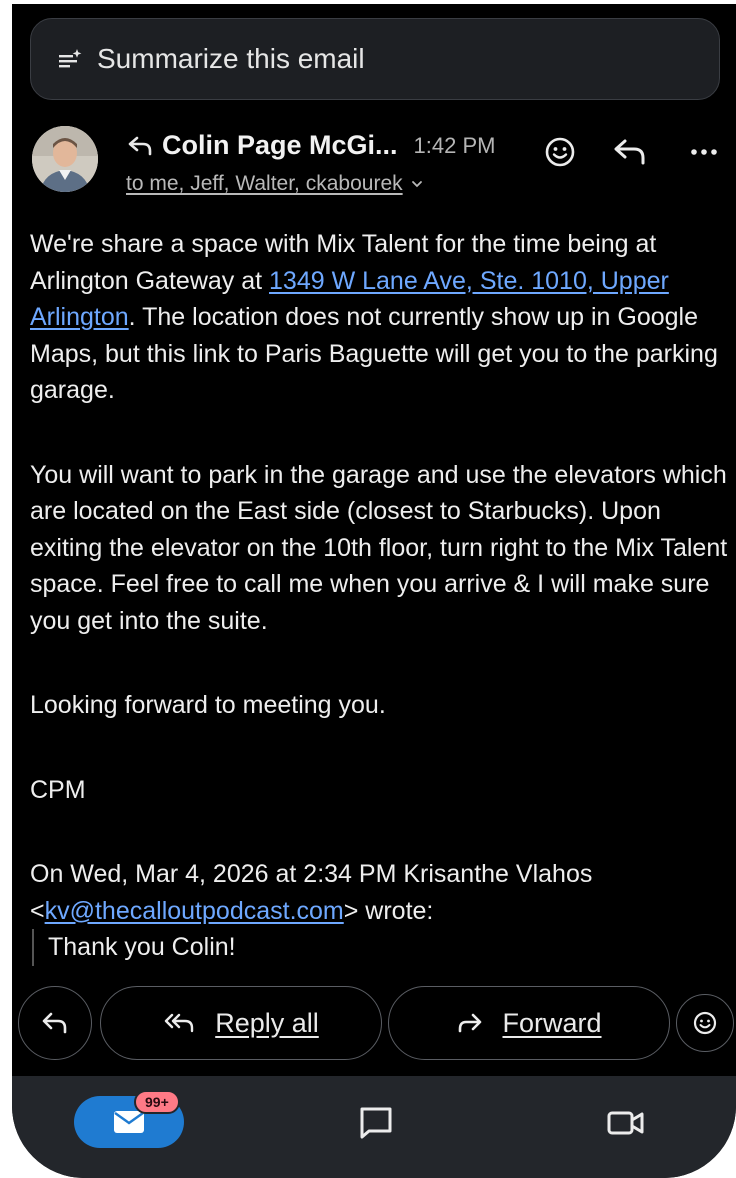 This screenshot has width=736, height=1178. I want to click on reply-all-button: Reply all, so click(241, 1023).